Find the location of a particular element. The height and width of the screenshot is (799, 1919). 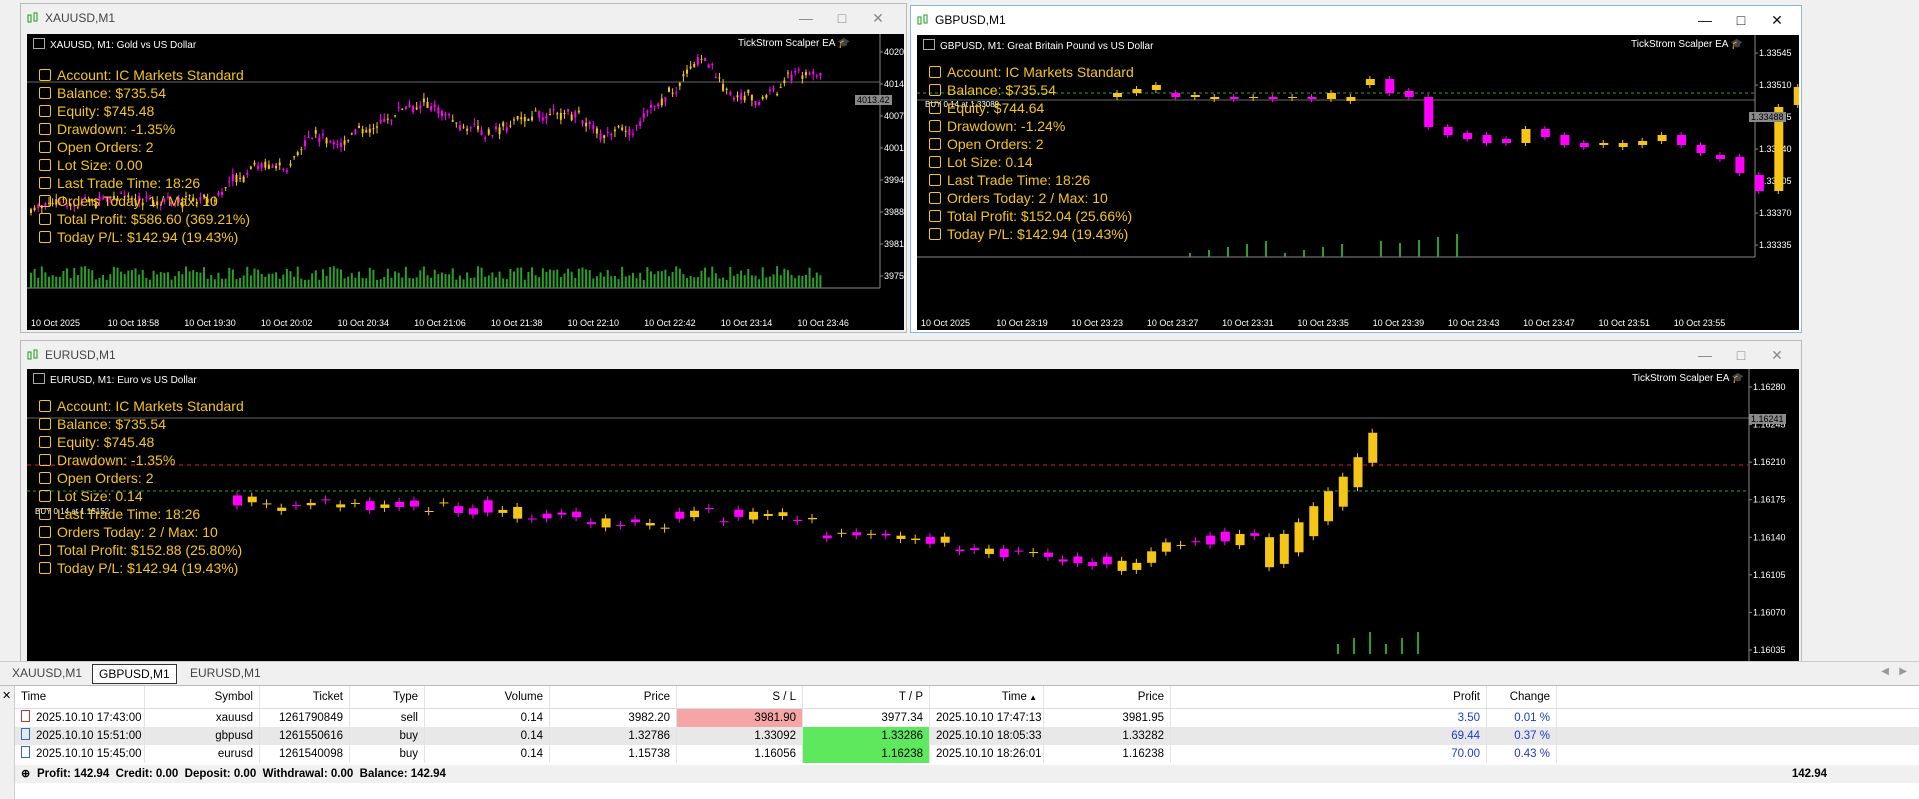

column-header: Profit is located at coordinates (1329, 697).